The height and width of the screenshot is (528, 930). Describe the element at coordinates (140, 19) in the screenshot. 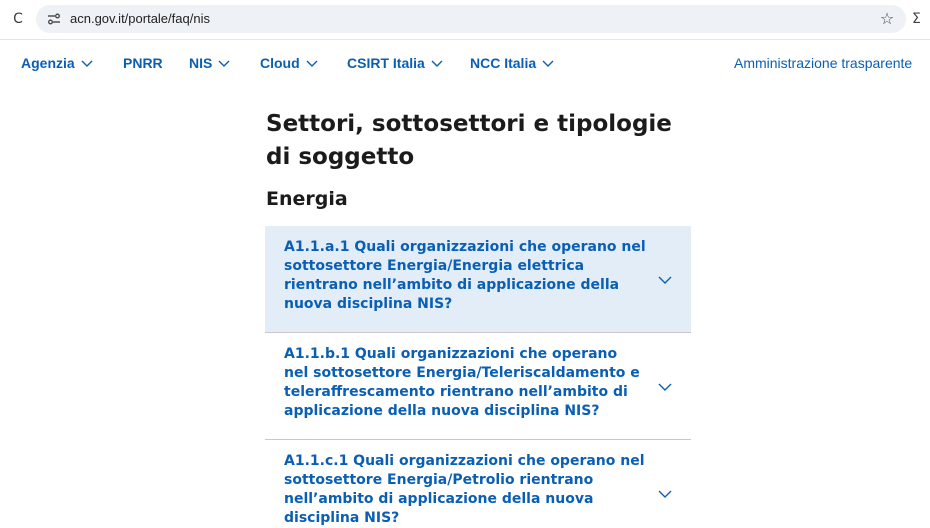

I see `url-text: acn.gov.it/portale/faq/nis` at that location.